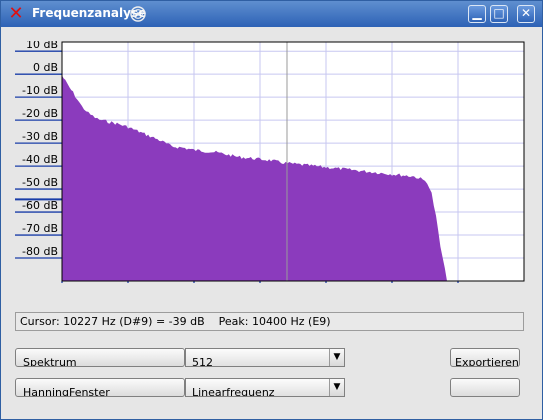  What do you see at coordinates (526, 14) in the screenshot?
I see `close-button: ✕` at bounding box center [526, 14].